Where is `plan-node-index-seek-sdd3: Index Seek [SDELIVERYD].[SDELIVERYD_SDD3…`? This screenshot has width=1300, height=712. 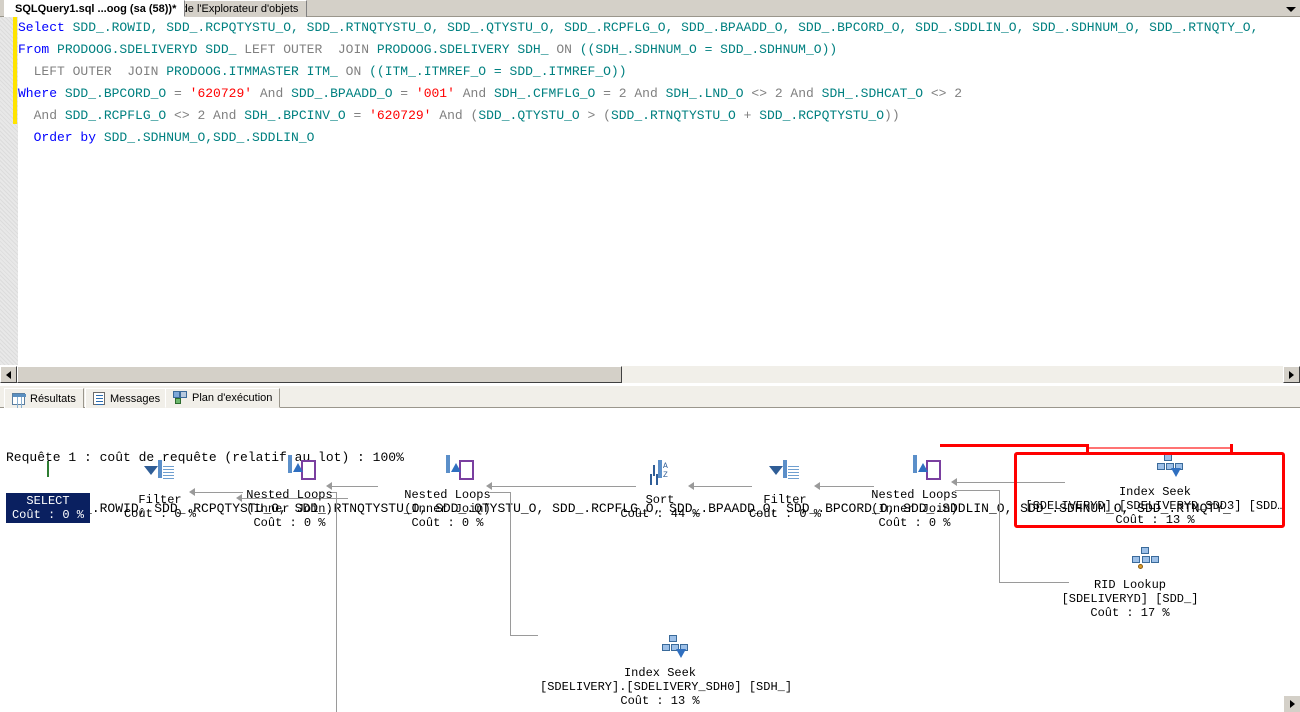 plan-node-index-seek-sdd3: Index Seek [SDELIVERYD].[SDELIVERYD_SDD3… is located at coordinates (1155, 490).